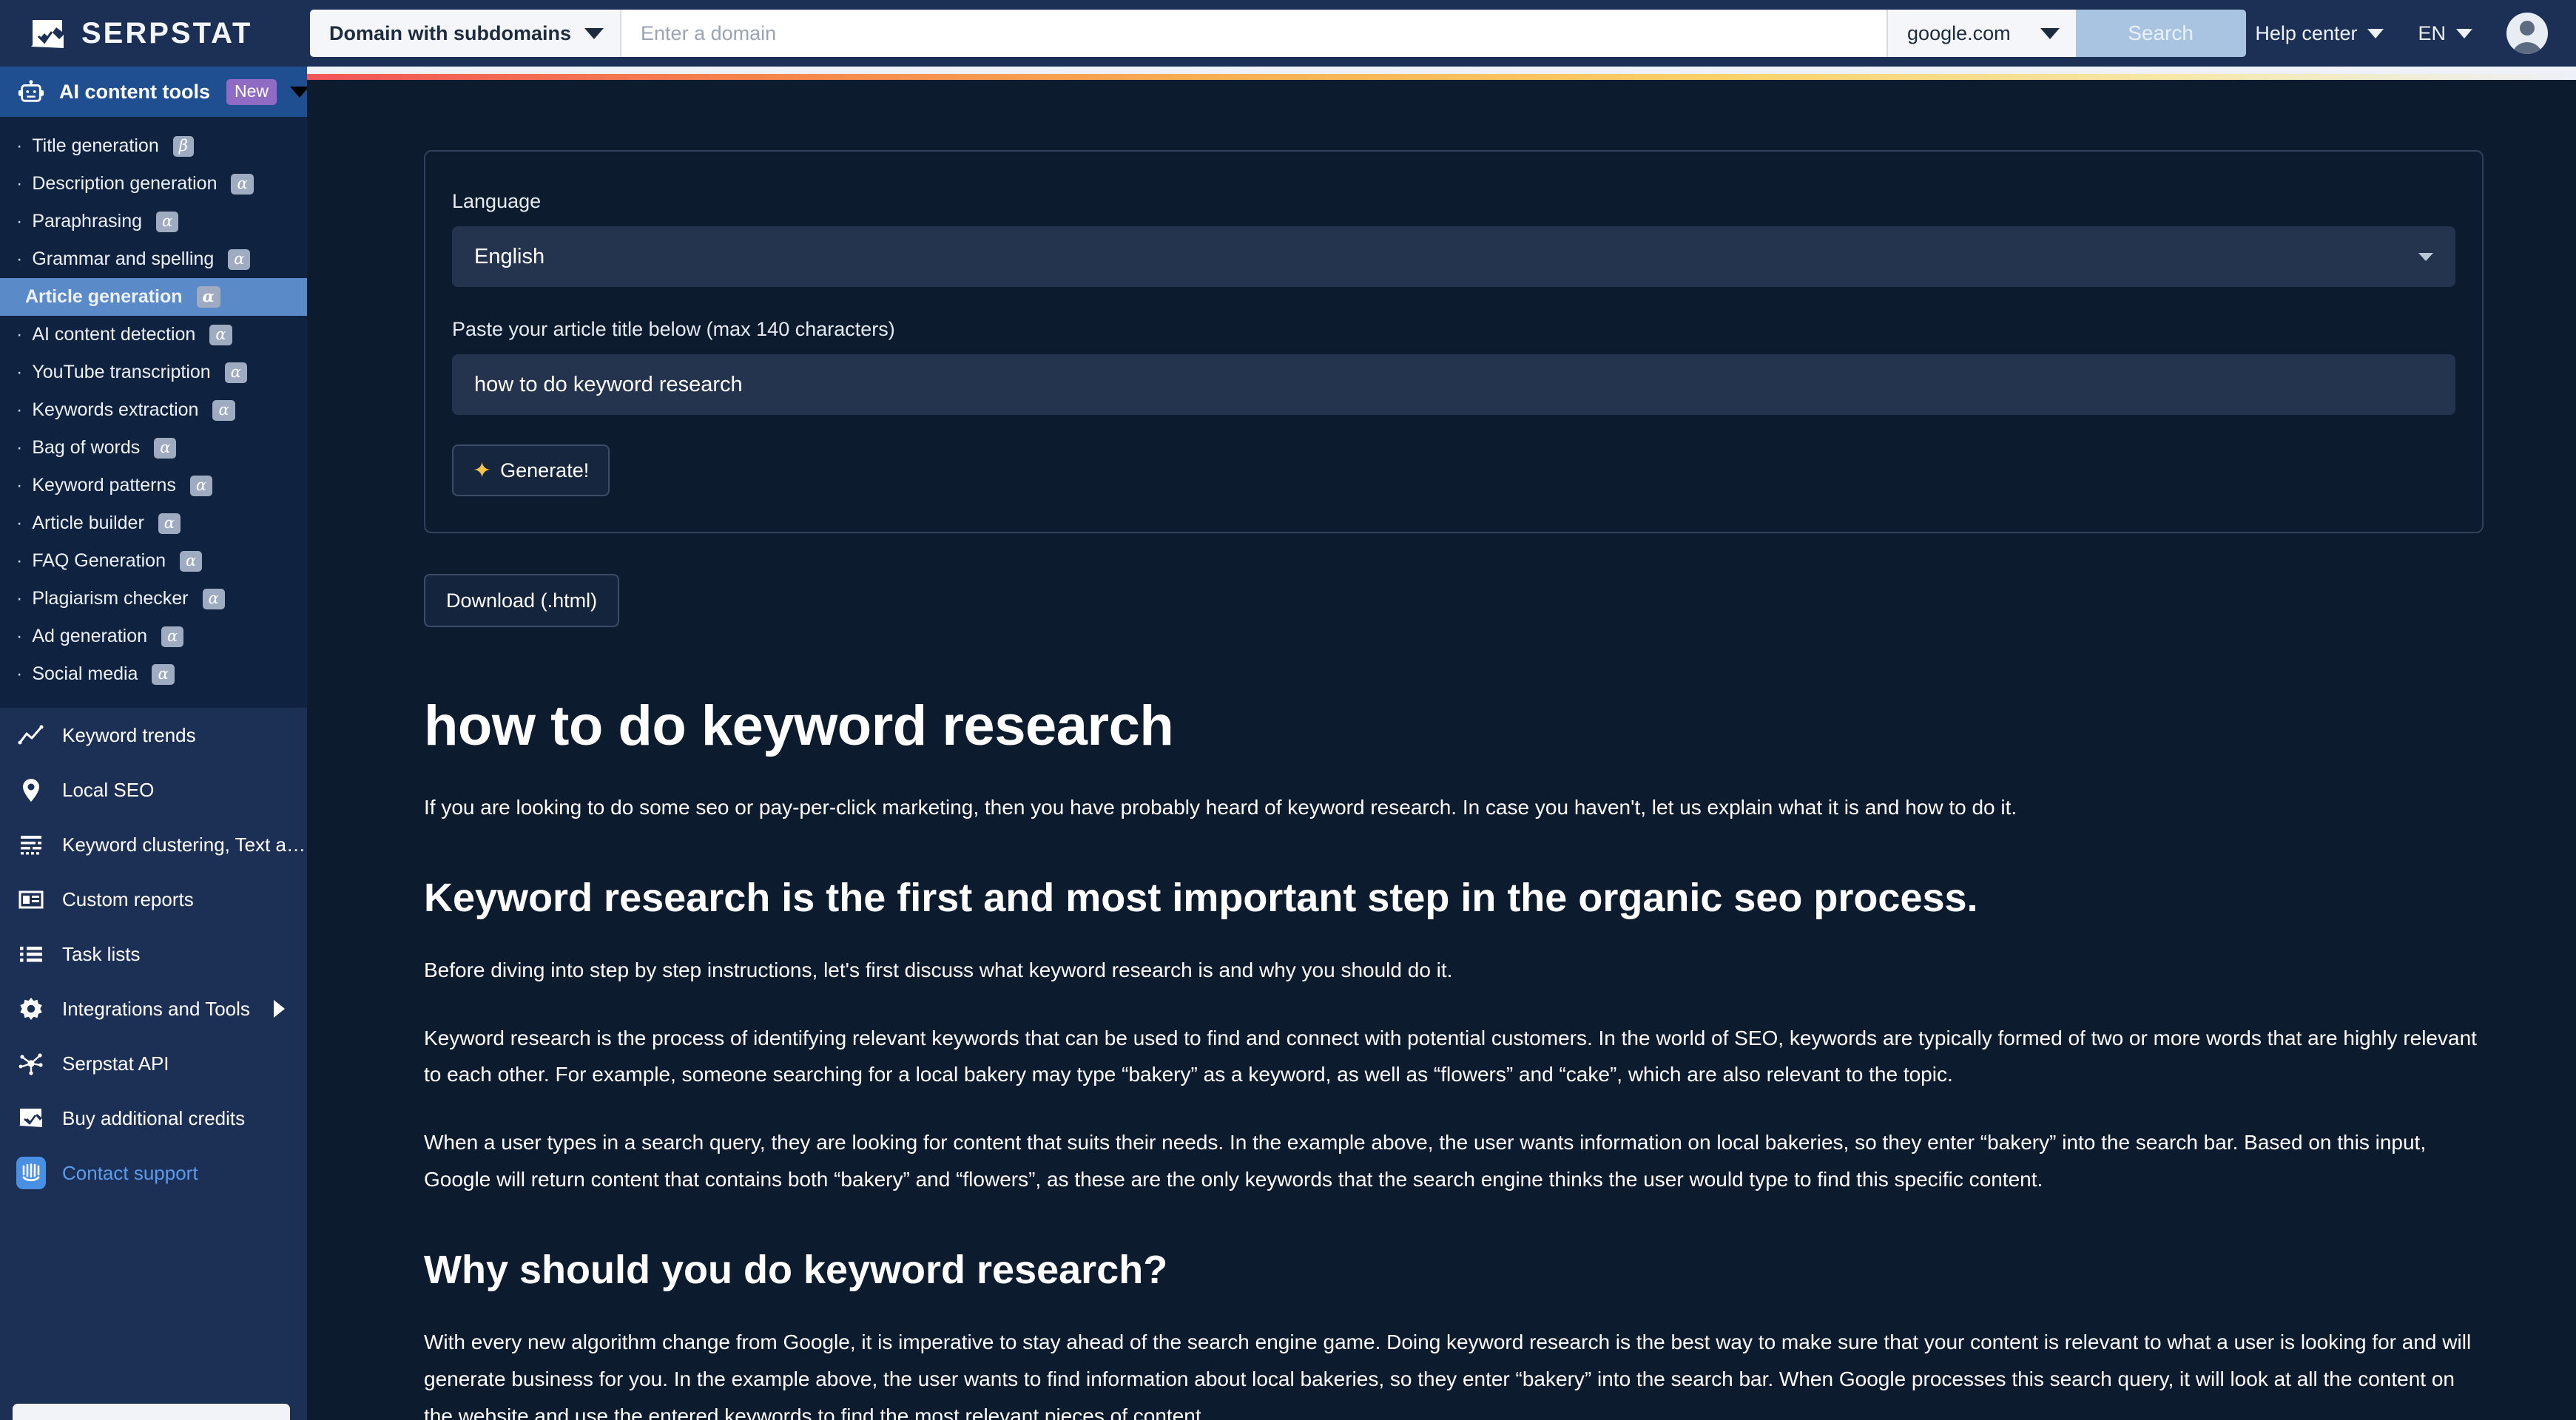 This screenshot has height=1420, width=2576. What do you see at coordinates (545, 470) in the screenshot?
I see `generate-button-label: Generate!` at bounding box center [545, 470].